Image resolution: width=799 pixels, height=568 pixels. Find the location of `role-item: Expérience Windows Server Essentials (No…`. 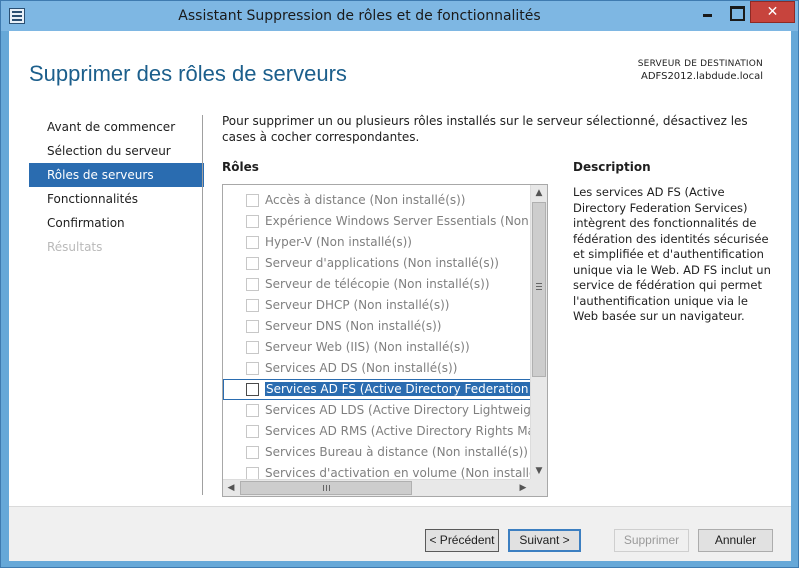

role-item: Expérience Windows Server Essentials (No… is located at coordinates (377, 221).